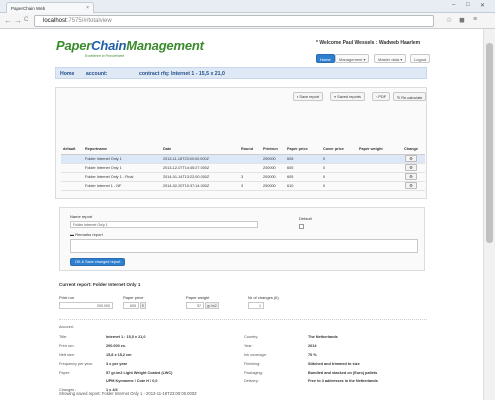 This screenshot has width=495, height=400. Describe the element at coordinates (133, 297) in the screenshot. I see `paper-price-label: Paper price` at that location.